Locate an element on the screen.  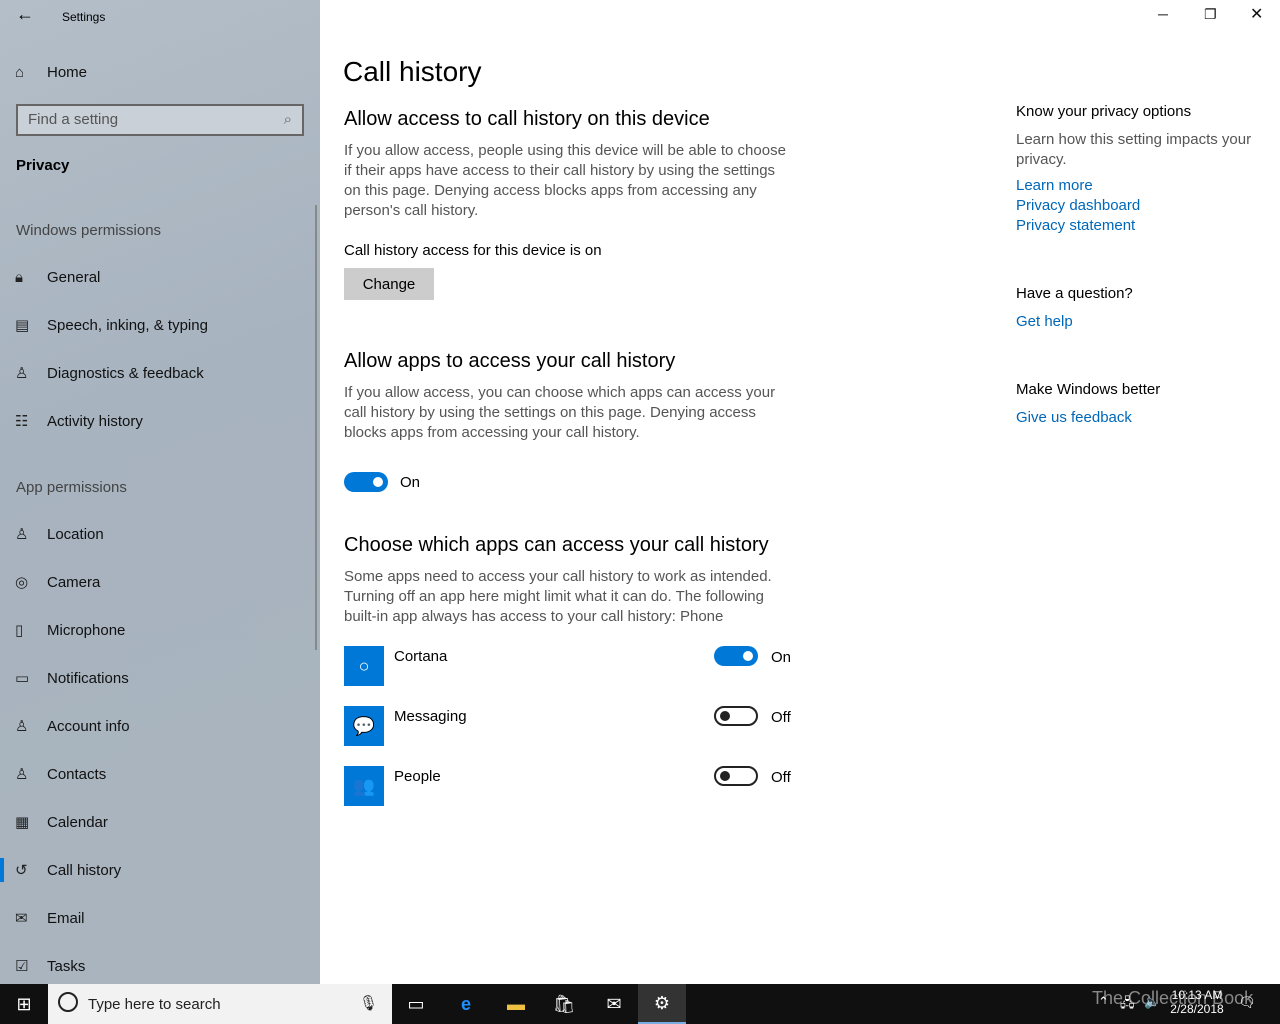
sidebar-item-microphone: ▯ Microphone is located at coordinates (158, 630).